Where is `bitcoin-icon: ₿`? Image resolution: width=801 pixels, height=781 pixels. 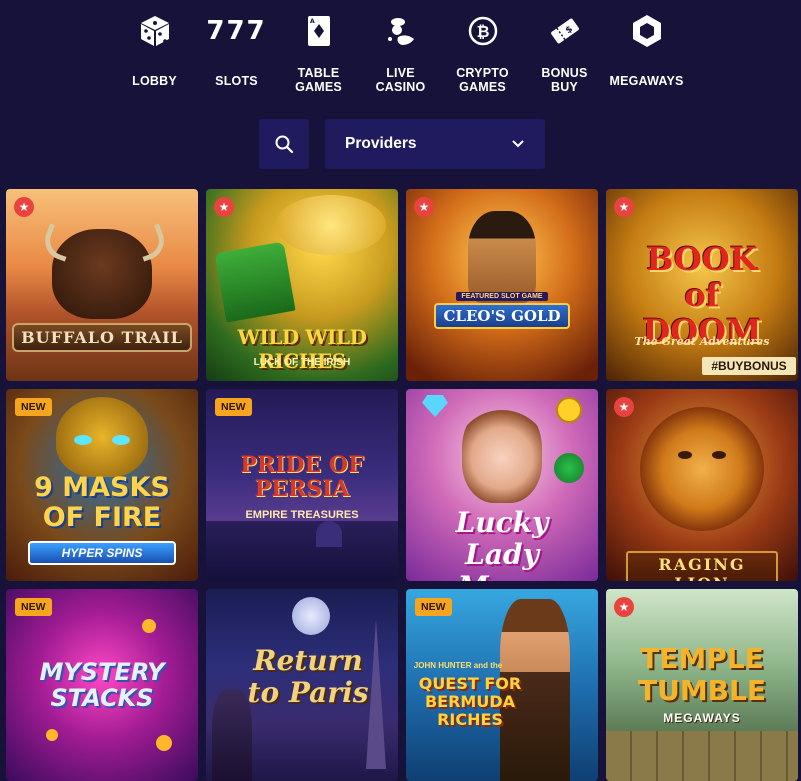 bitcoin-icon: ₿ is located at coordinates (483, 31).